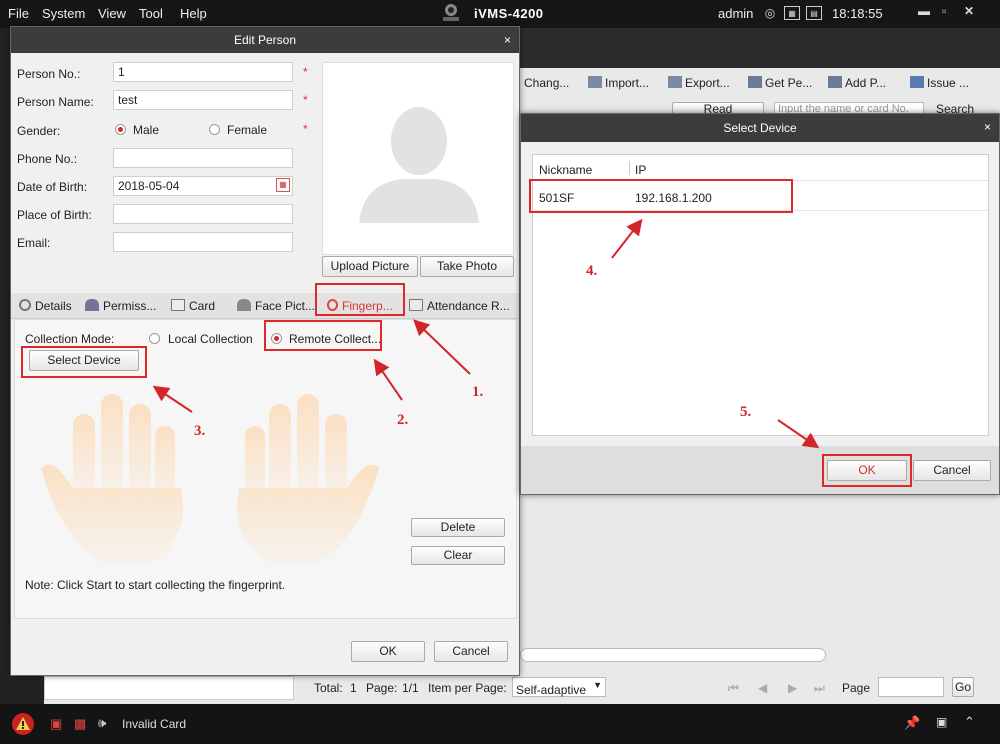 Image resolution: width=1000 pixels, height=744 pixels. I want to click on horizontal-scrollbar, so click(673, 655).